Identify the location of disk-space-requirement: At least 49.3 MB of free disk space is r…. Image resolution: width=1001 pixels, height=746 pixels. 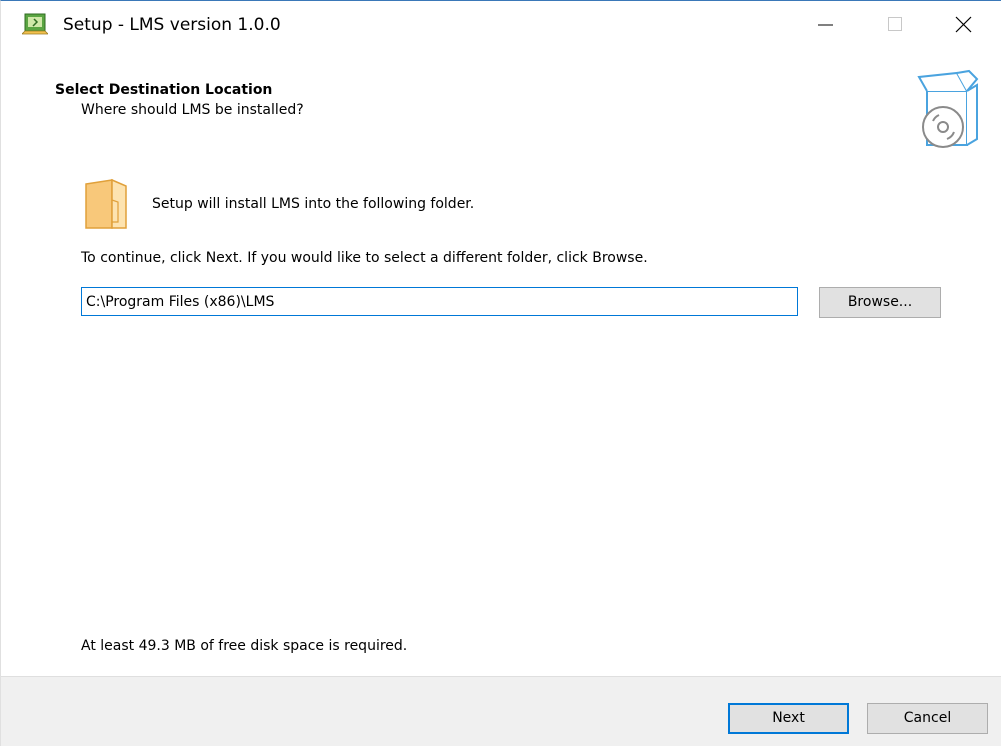
(244, 646).